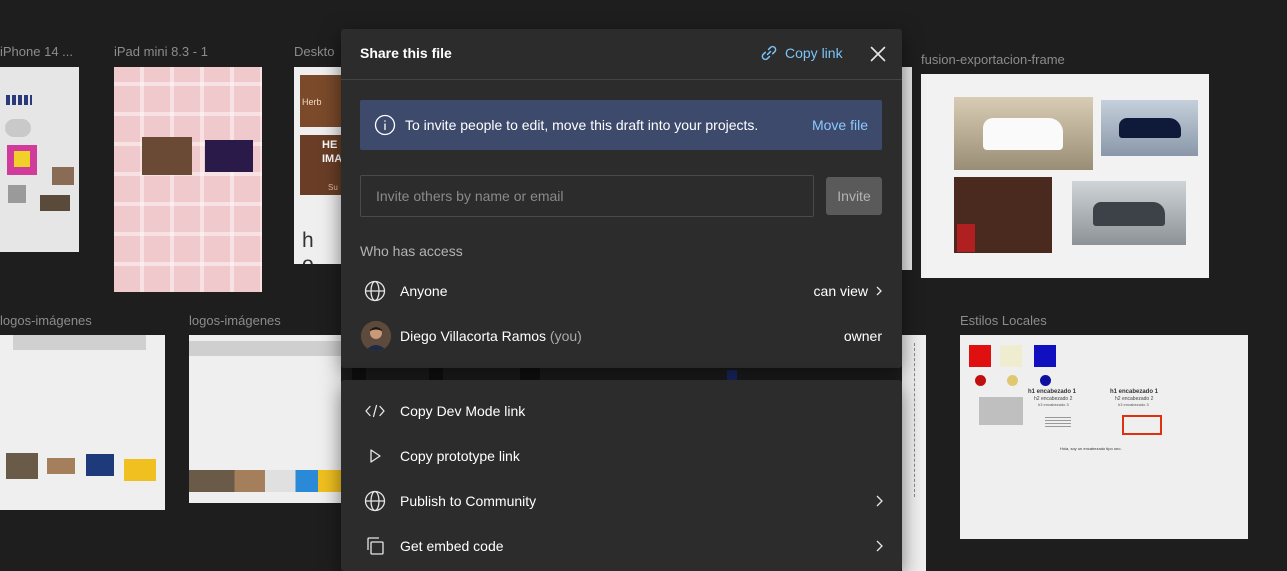 This screenshot has height=571, width=1287. What do you see at coordinates (1052, 392) in the screenshot?
I see `estilos-h1-left: h1 encabezado 1` at bounding box center [1052, 392].